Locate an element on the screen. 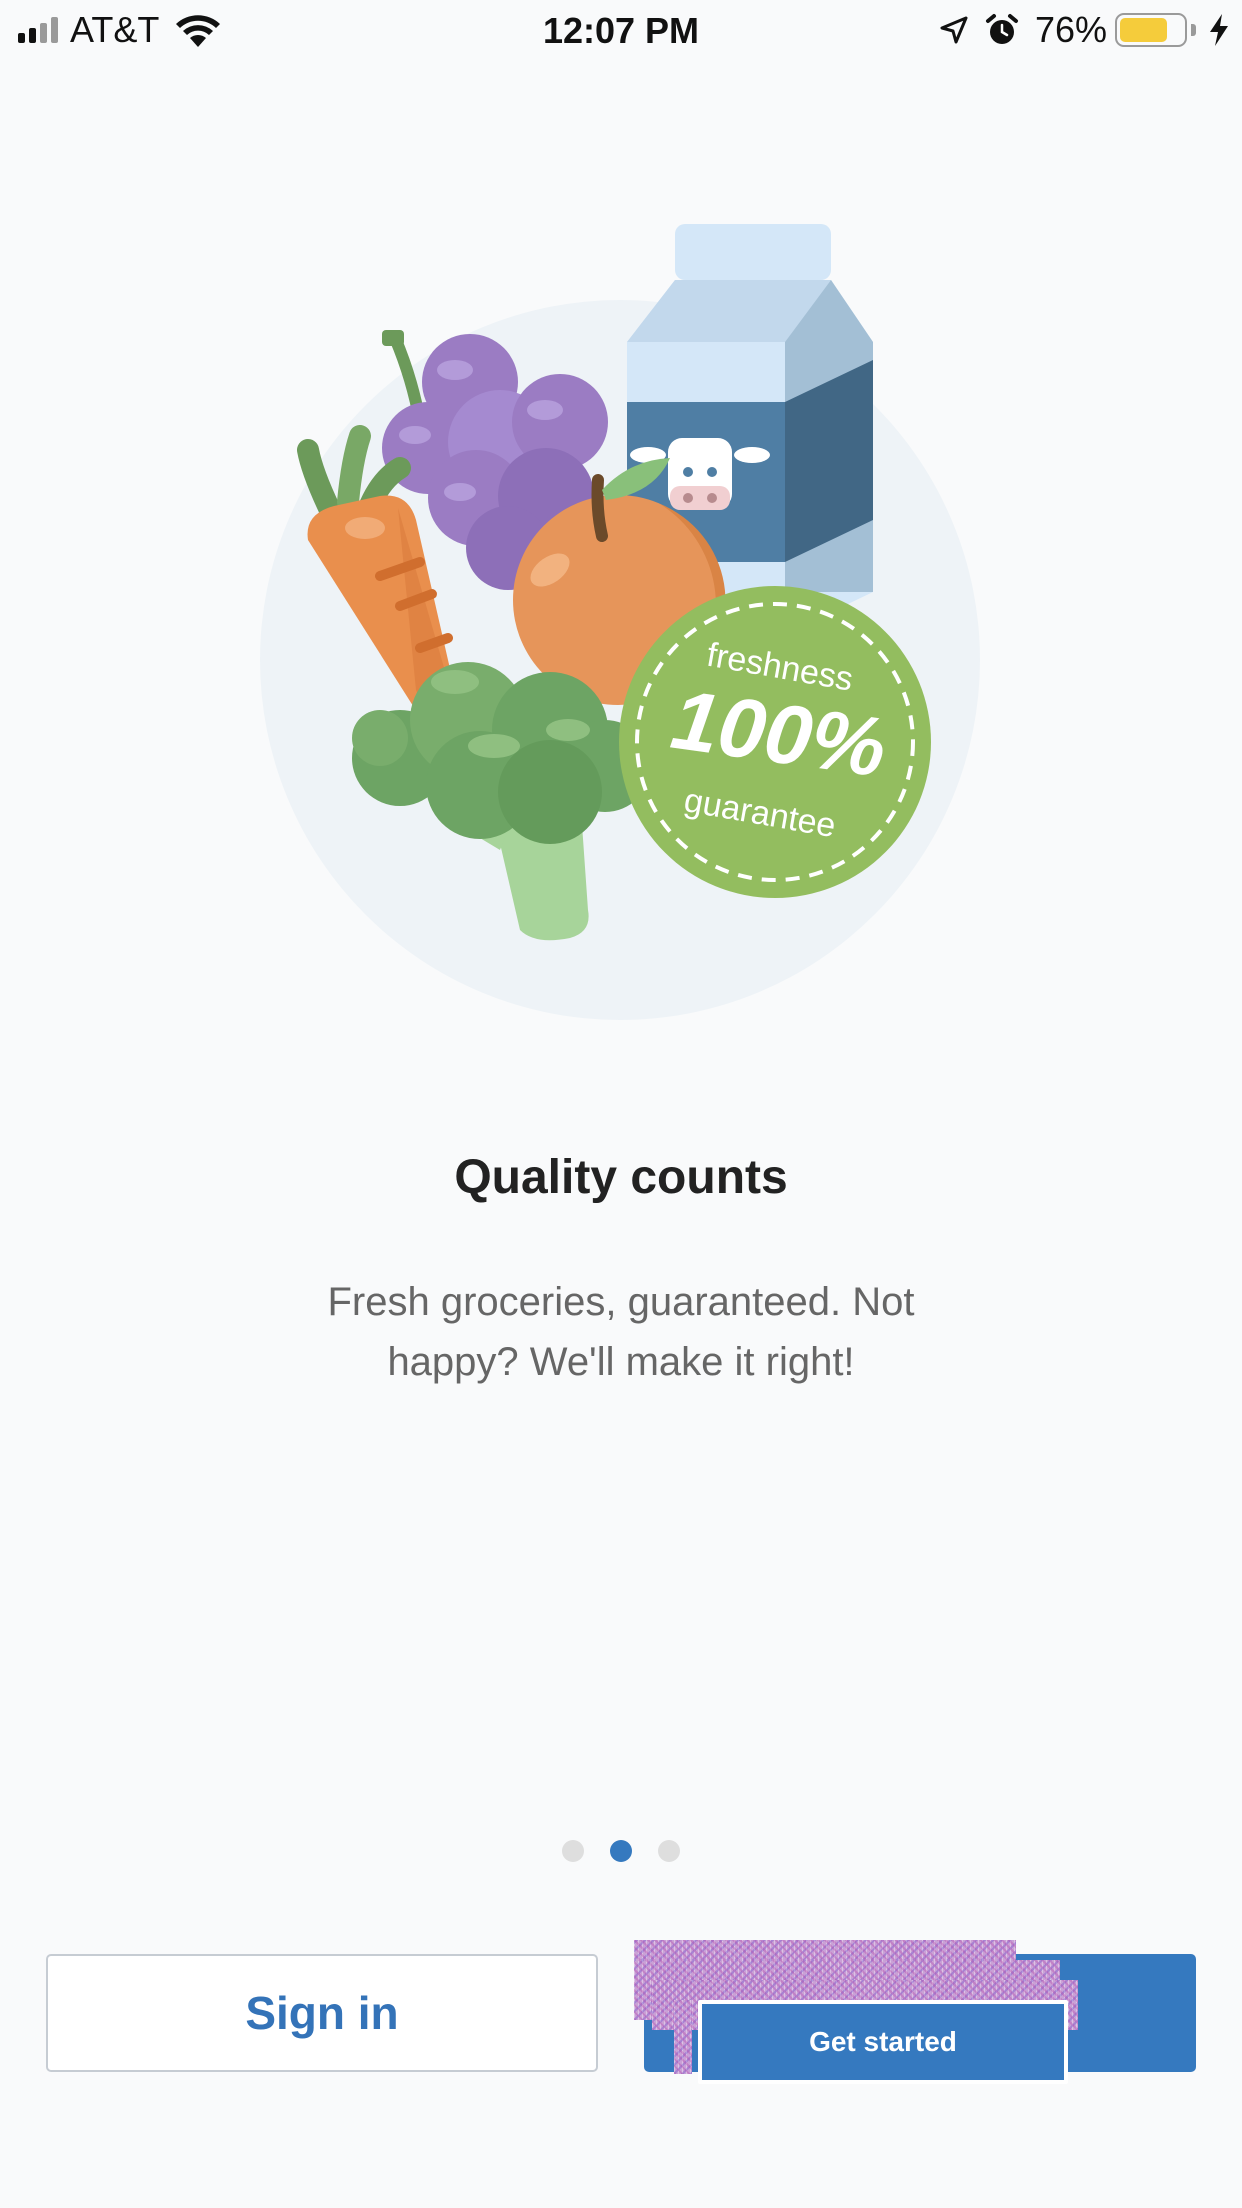 The image size is (1242, 2208). page-indicator is located at coordinates (621, 1851).